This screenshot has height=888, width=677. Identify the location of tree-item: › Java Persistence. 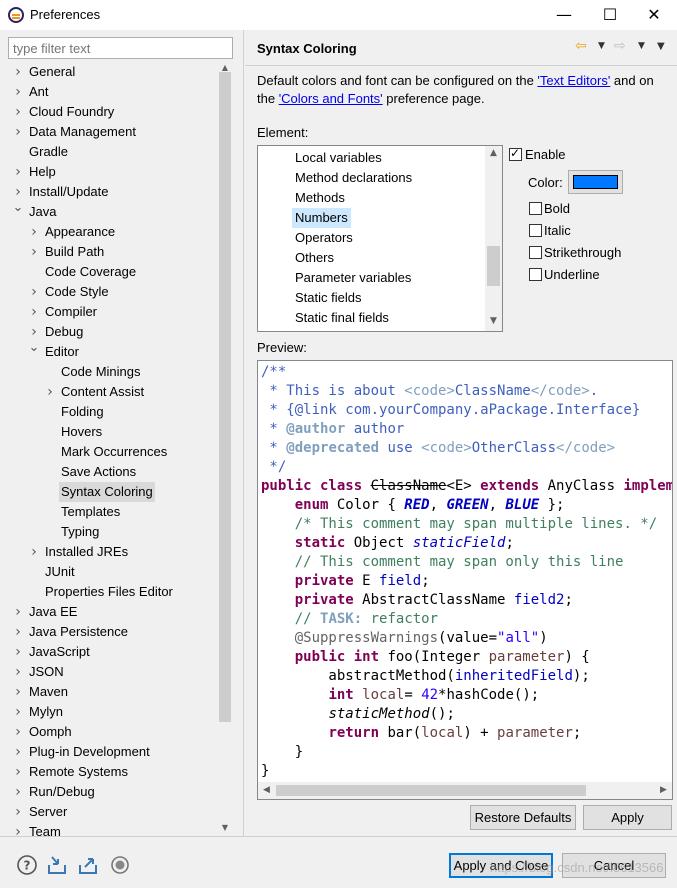
(112, 632).